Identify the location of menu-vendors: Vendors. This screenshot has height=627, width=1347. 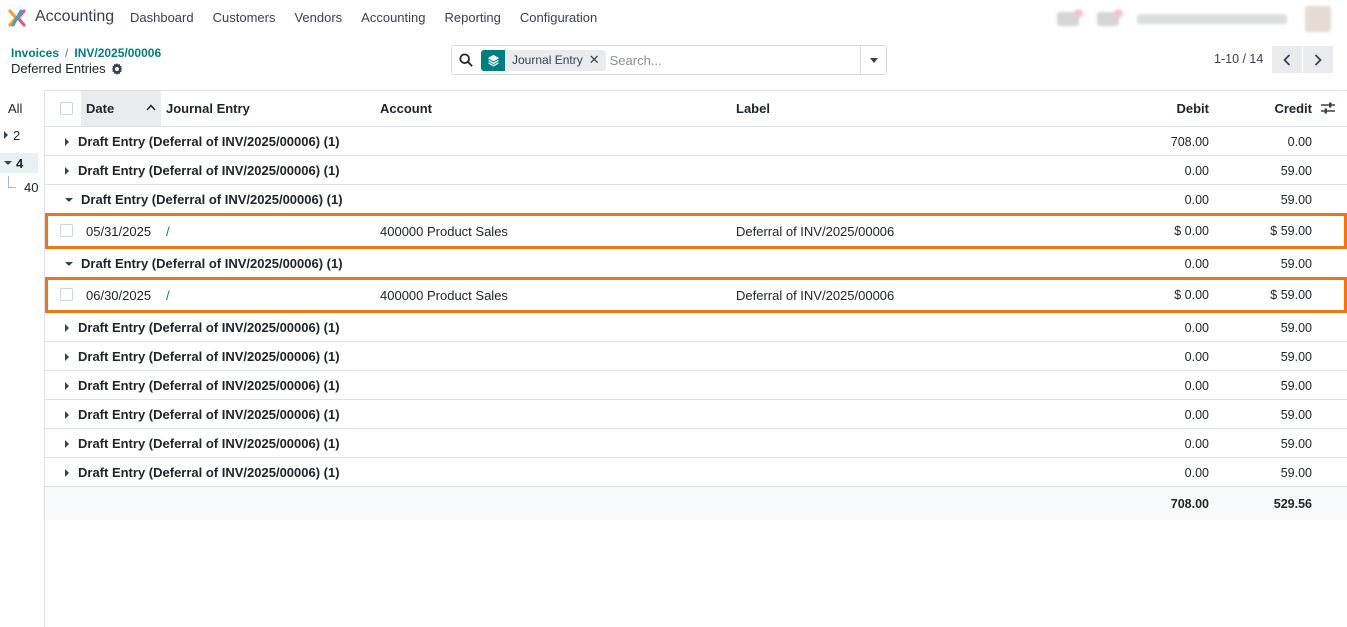
(318, 17).